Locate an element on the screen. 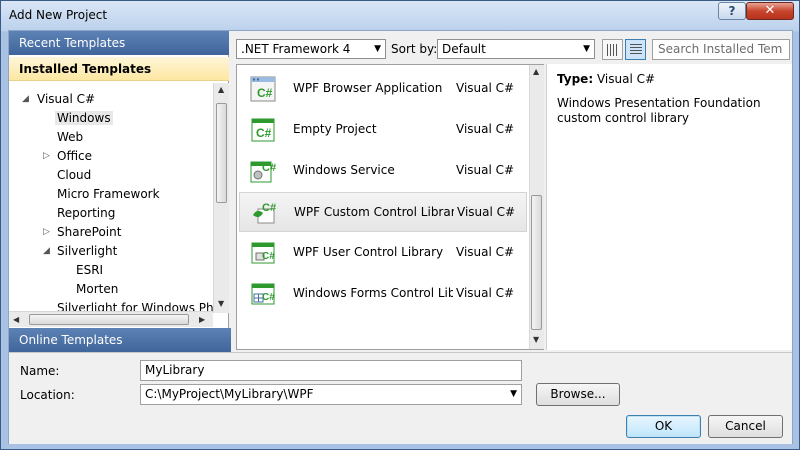 The height and width of the screenshot is (450, 800). tree-item-reporting: Reporting is located at coordinates (86, 213).